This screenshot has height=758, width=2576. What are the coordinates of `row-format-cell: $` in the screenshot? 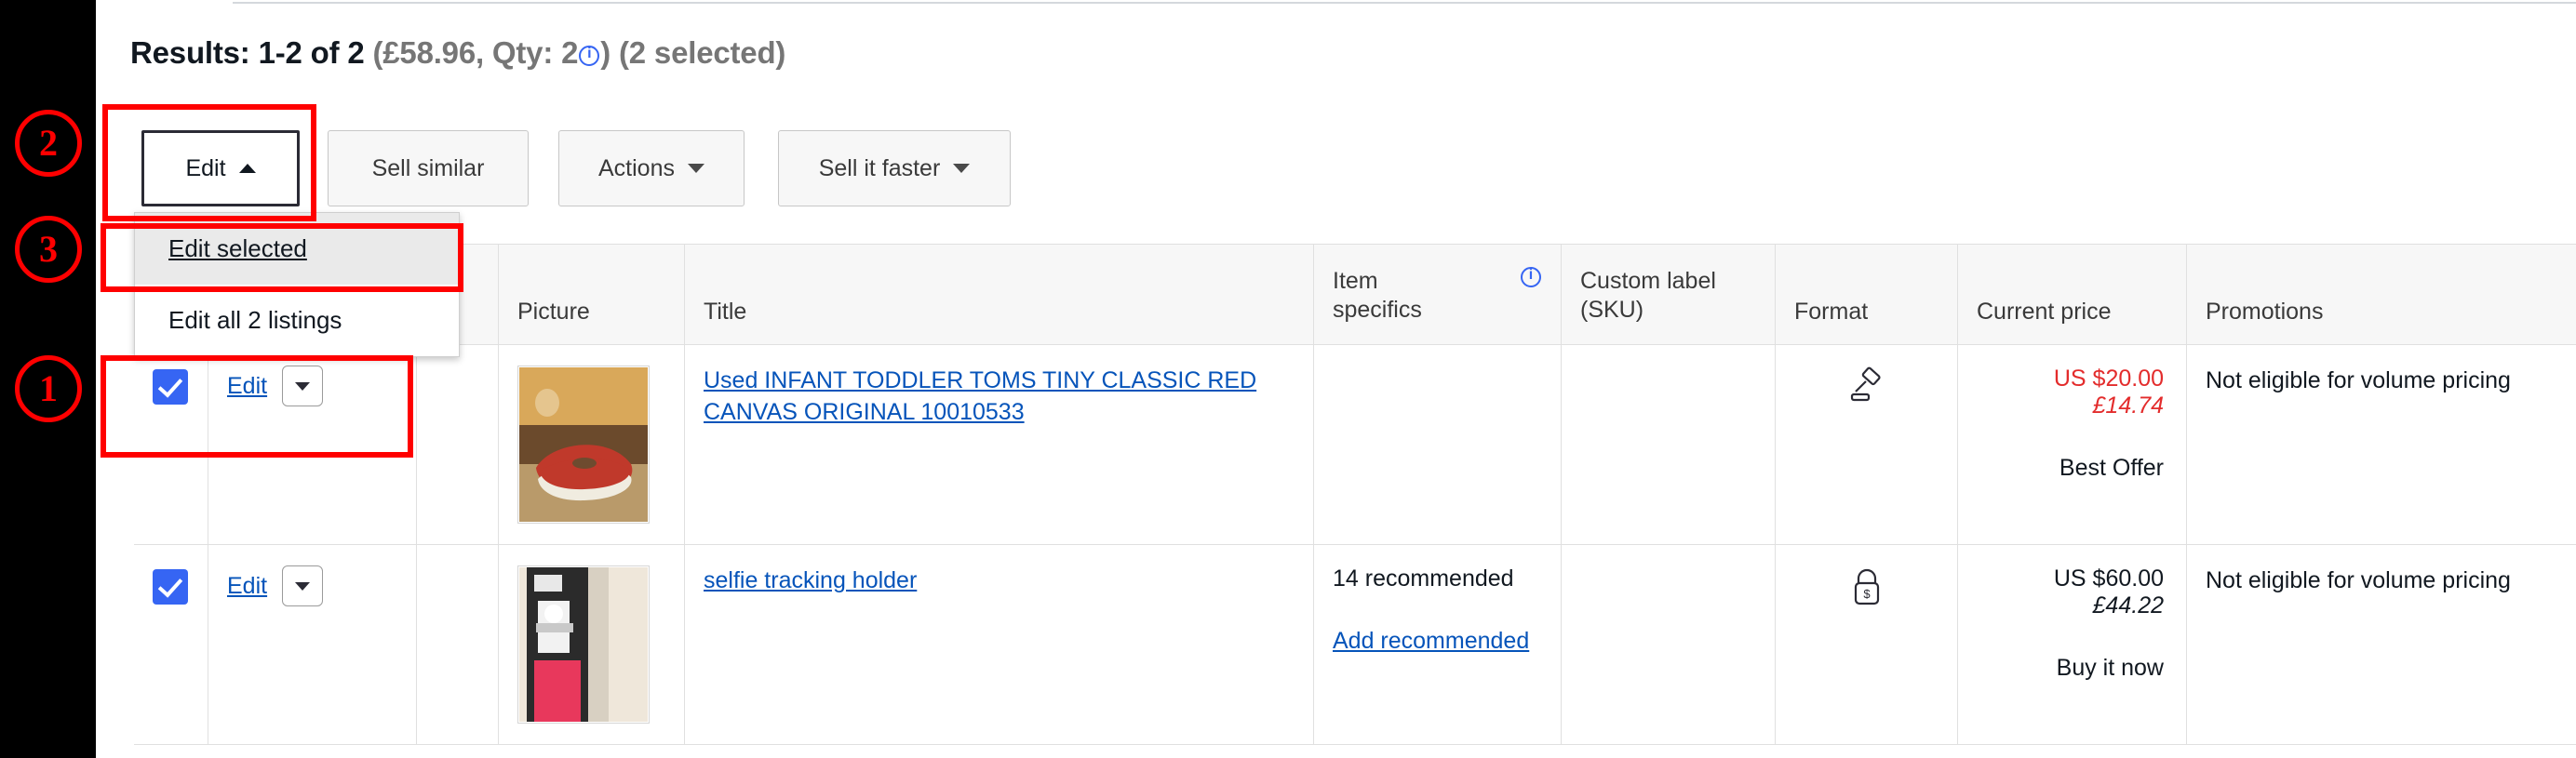 It's located at (1867, 644).